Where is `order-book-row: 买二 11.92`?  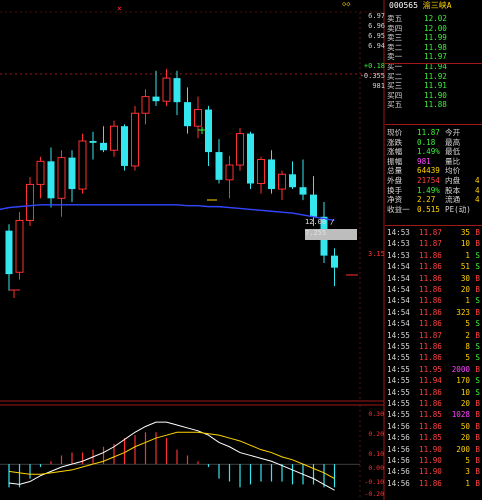
order-book-row: 买二 11.92 is located at coordinates (434, 77).